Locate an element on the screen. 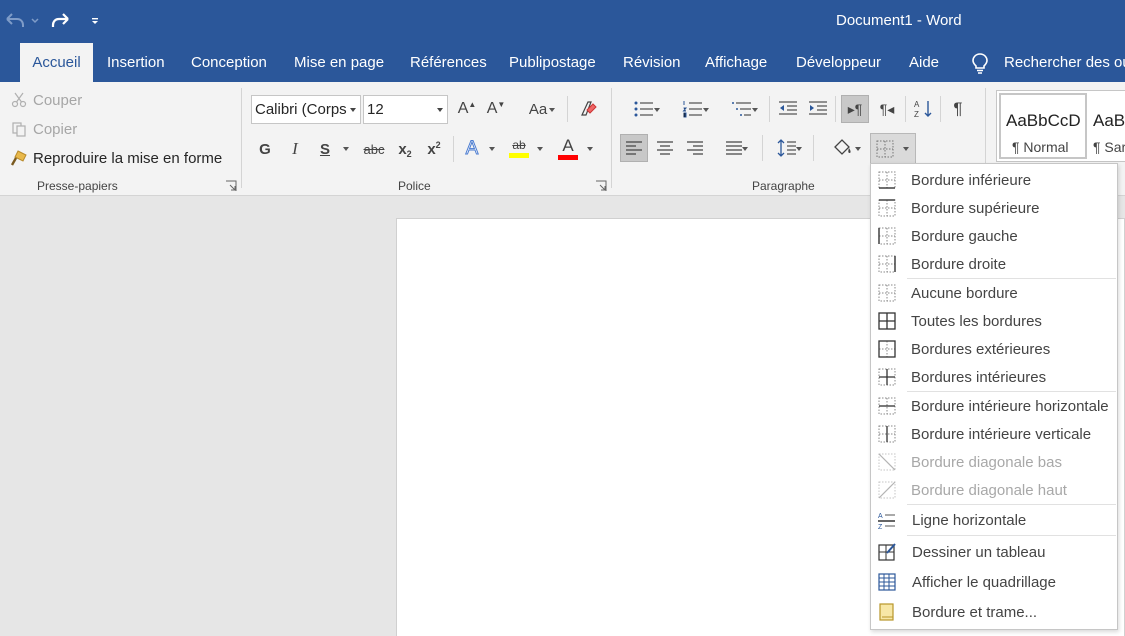  strikethrough-button: abc is located at coordinates (374, 149).